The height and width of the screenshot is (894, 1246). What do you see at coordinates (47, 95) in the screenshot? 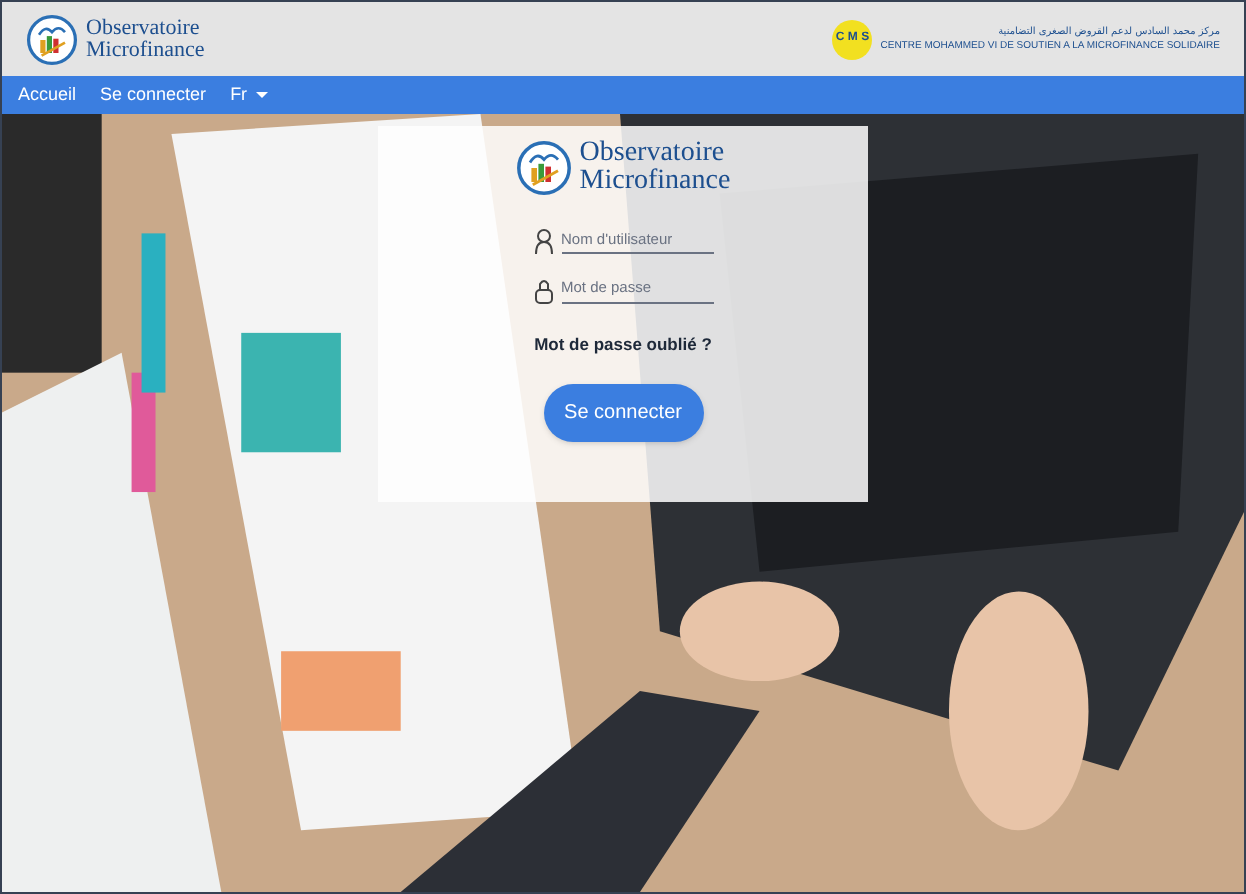
I see `nav-link: Accueil` at bounding box center [47, 95].